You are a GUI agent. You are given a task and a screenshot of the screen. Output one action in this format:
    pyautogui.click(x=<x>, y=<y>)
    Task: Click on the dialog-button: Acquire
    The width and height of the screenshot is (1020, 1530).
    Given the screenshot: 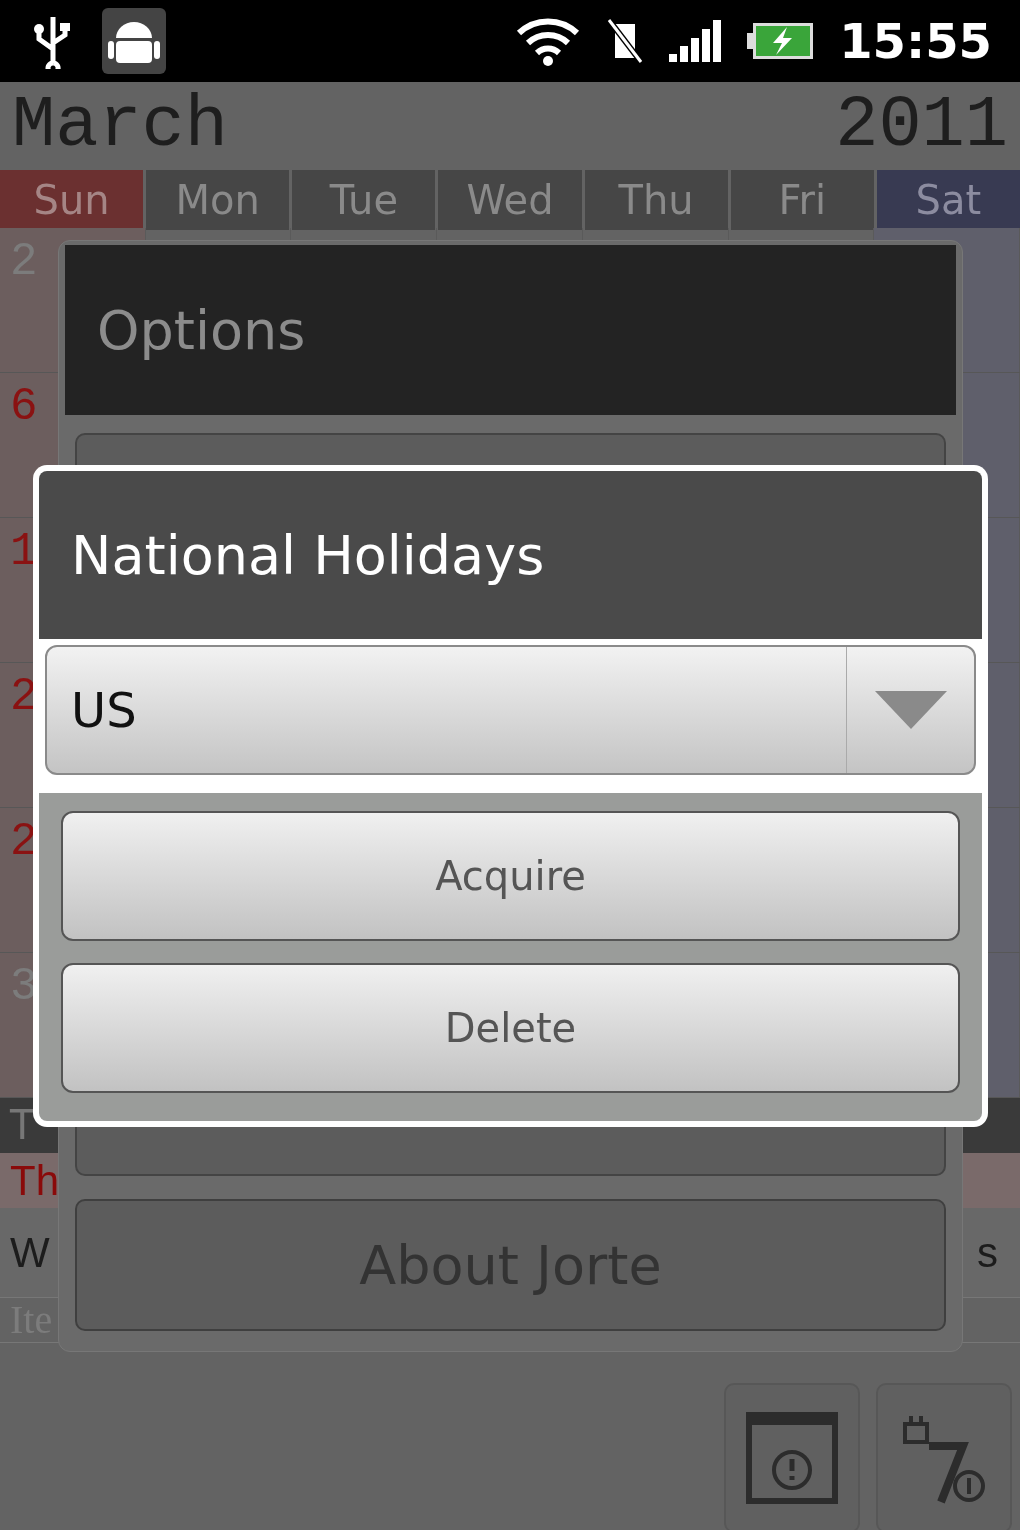 What is the action you would take?
    pyautogui.click(x=510, y=876)
    